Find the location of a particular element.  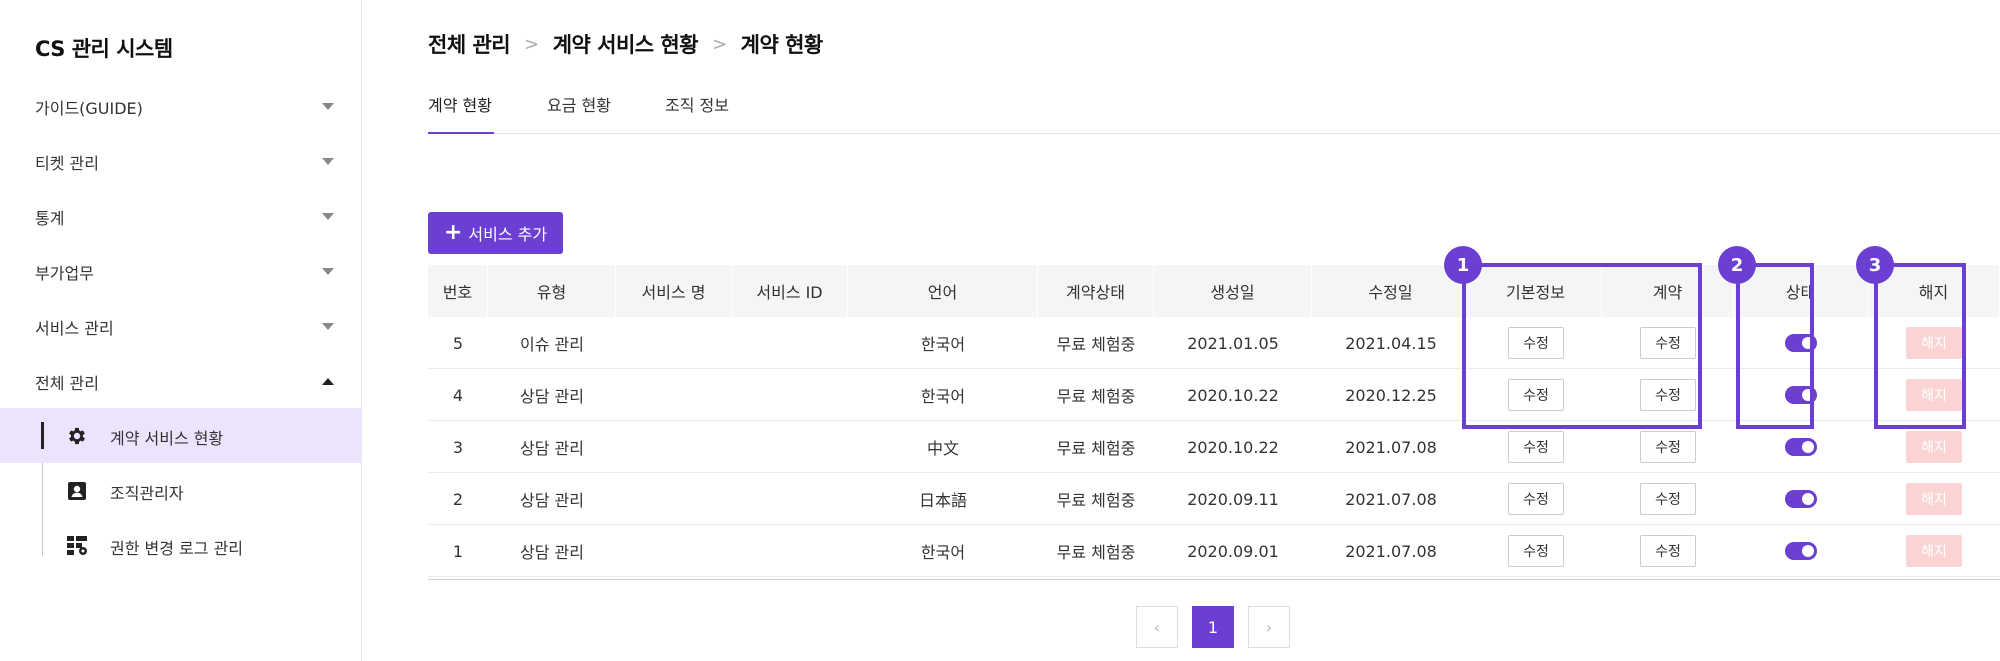

tab-contract-status: 계약 현황 is located at coordinates (461, 113).